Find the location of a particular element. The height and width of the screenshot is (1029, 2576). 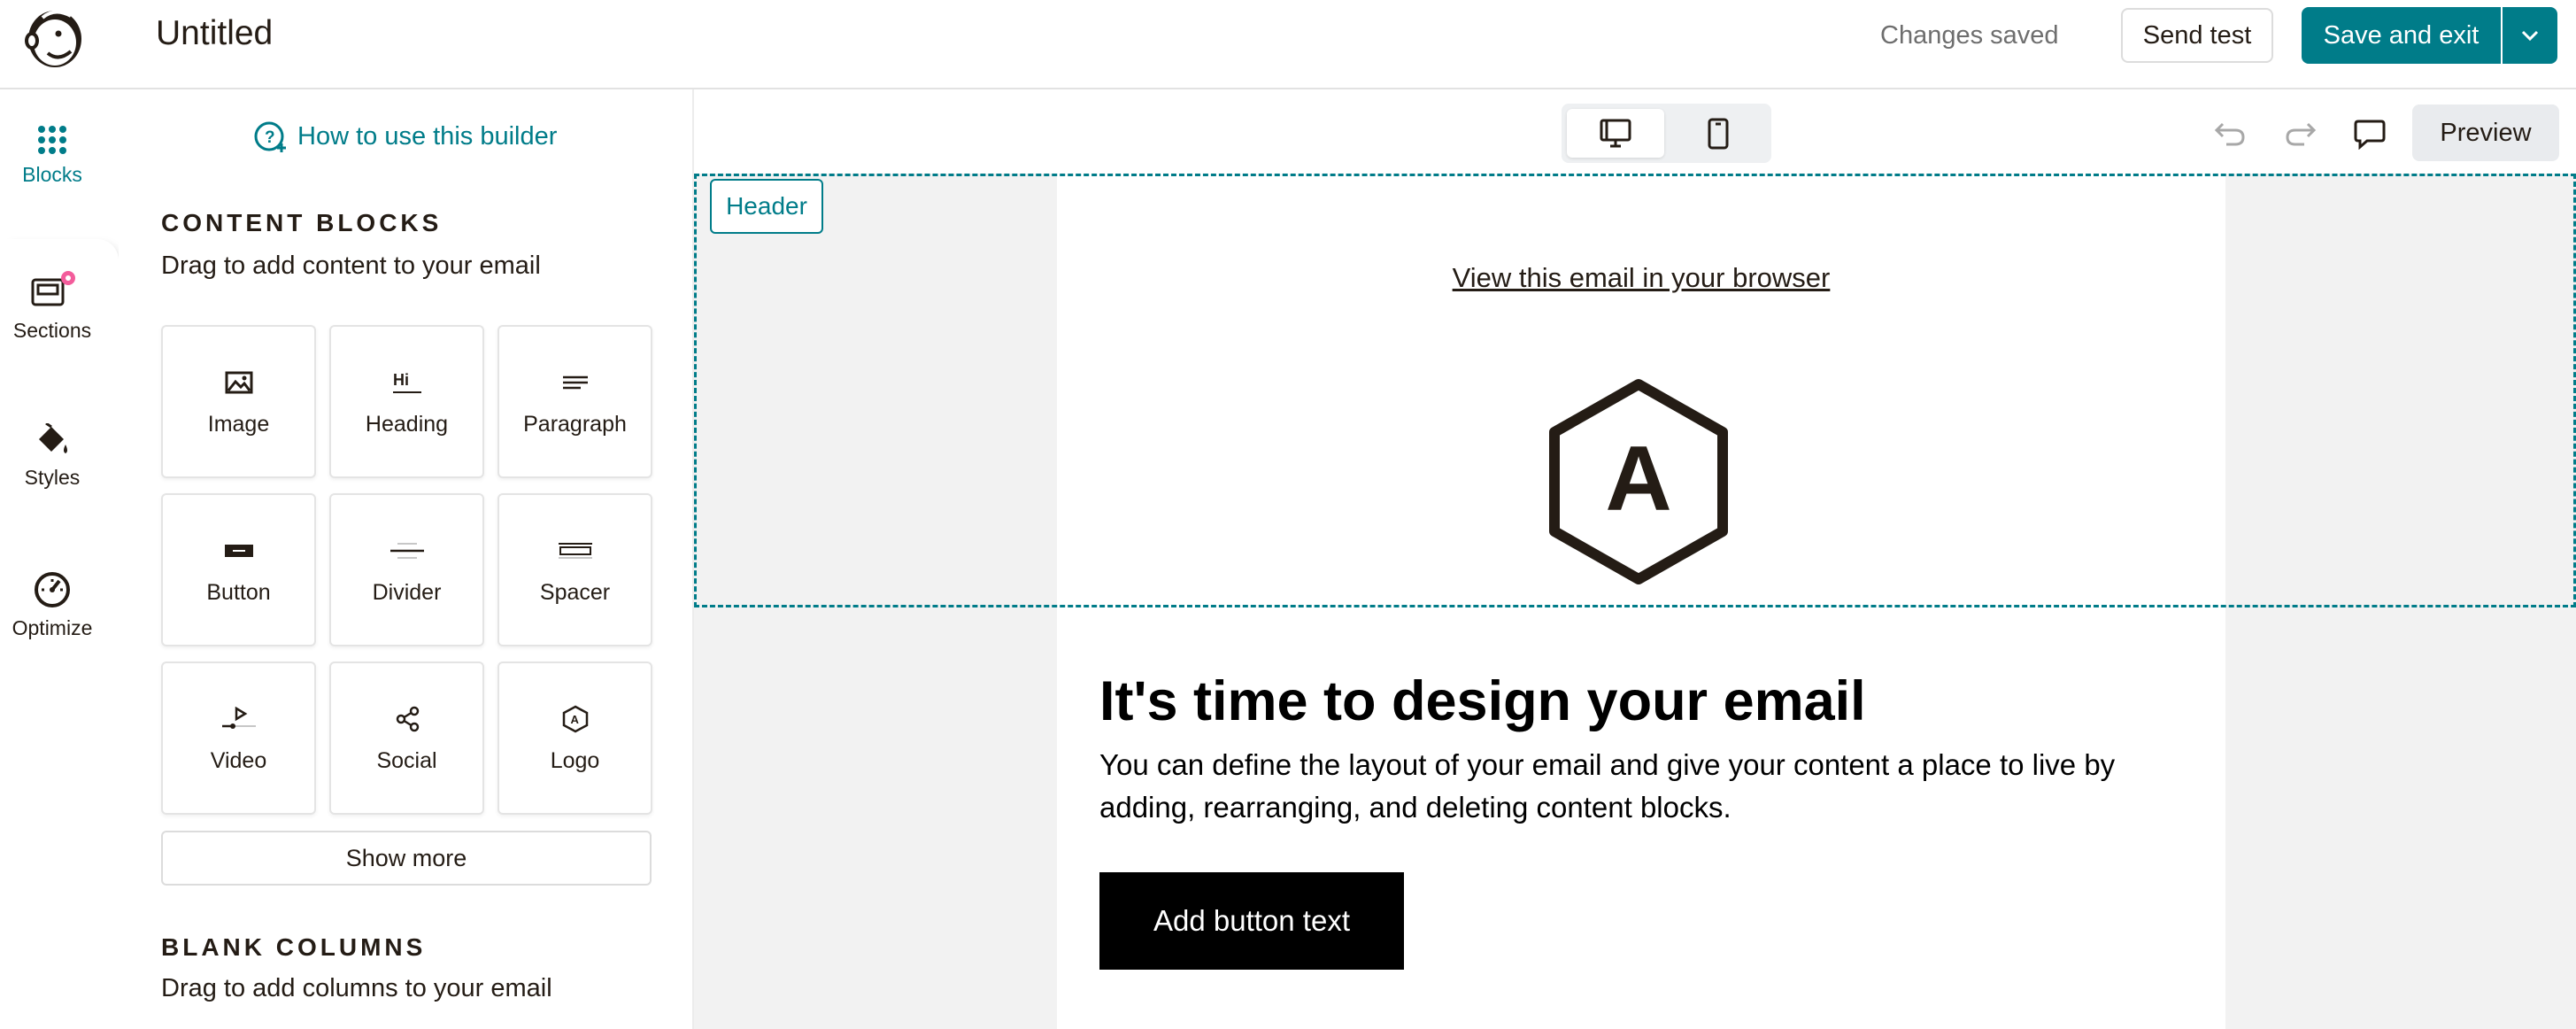

paint-bucket-icon is located at coordinates (53, 438).